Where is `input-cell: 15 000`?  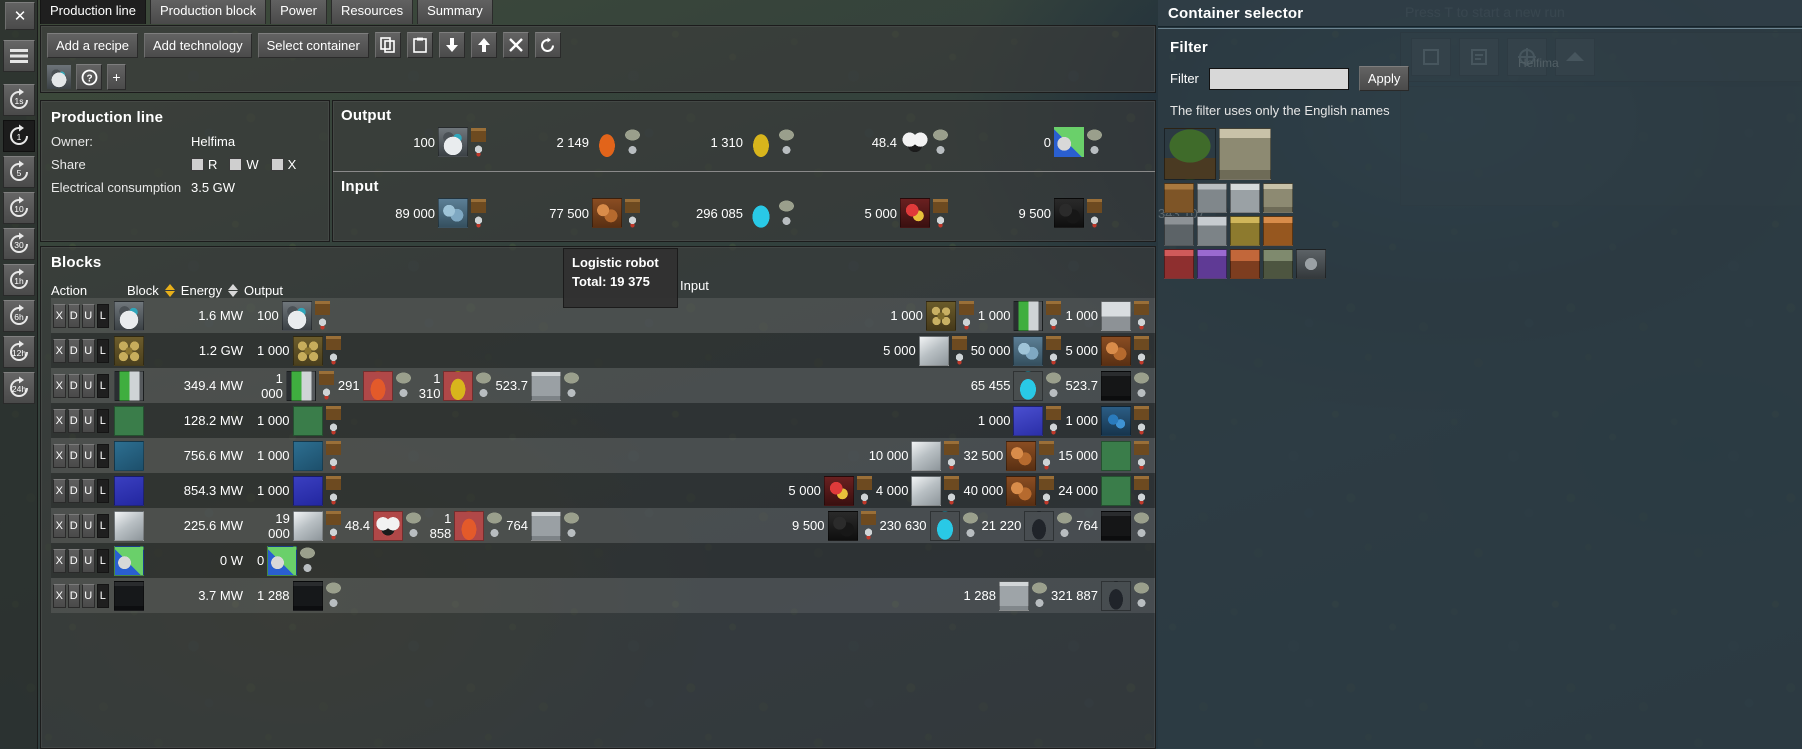
input-cell: 15 000 is located at coordinates (1103, 455).